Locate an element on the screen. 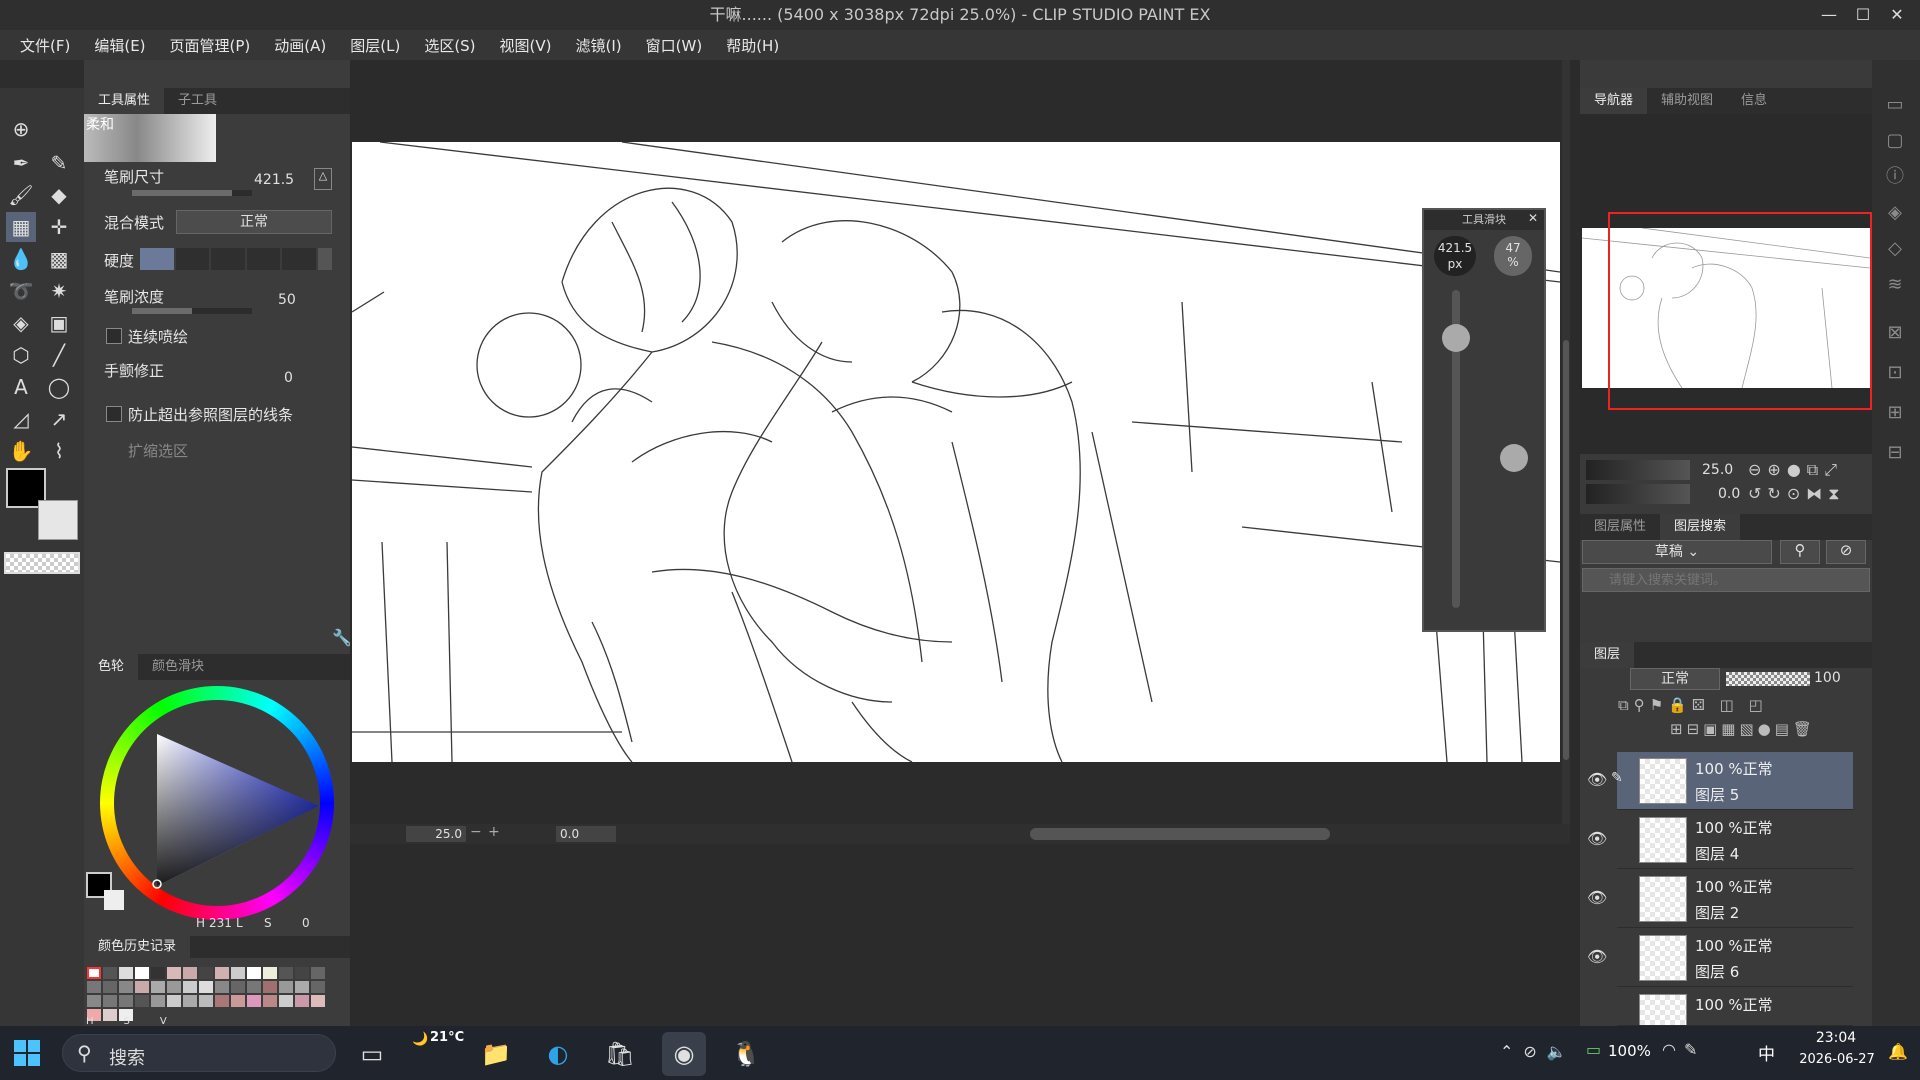 The width and height of the screenshot is (1920, 1080). fill-tool-icon: ◈ is located at coordinates (21, 323).